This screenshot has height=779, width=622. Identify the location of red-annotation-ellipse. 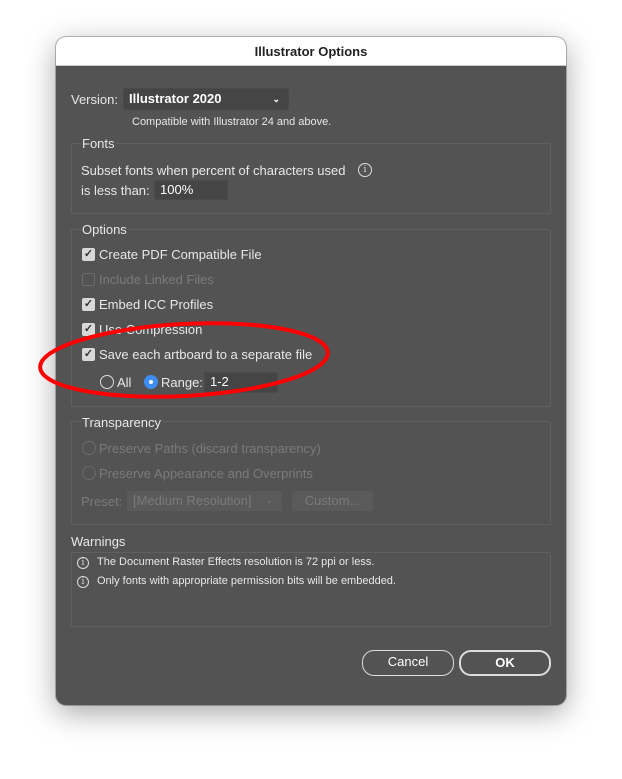
(184, 360).